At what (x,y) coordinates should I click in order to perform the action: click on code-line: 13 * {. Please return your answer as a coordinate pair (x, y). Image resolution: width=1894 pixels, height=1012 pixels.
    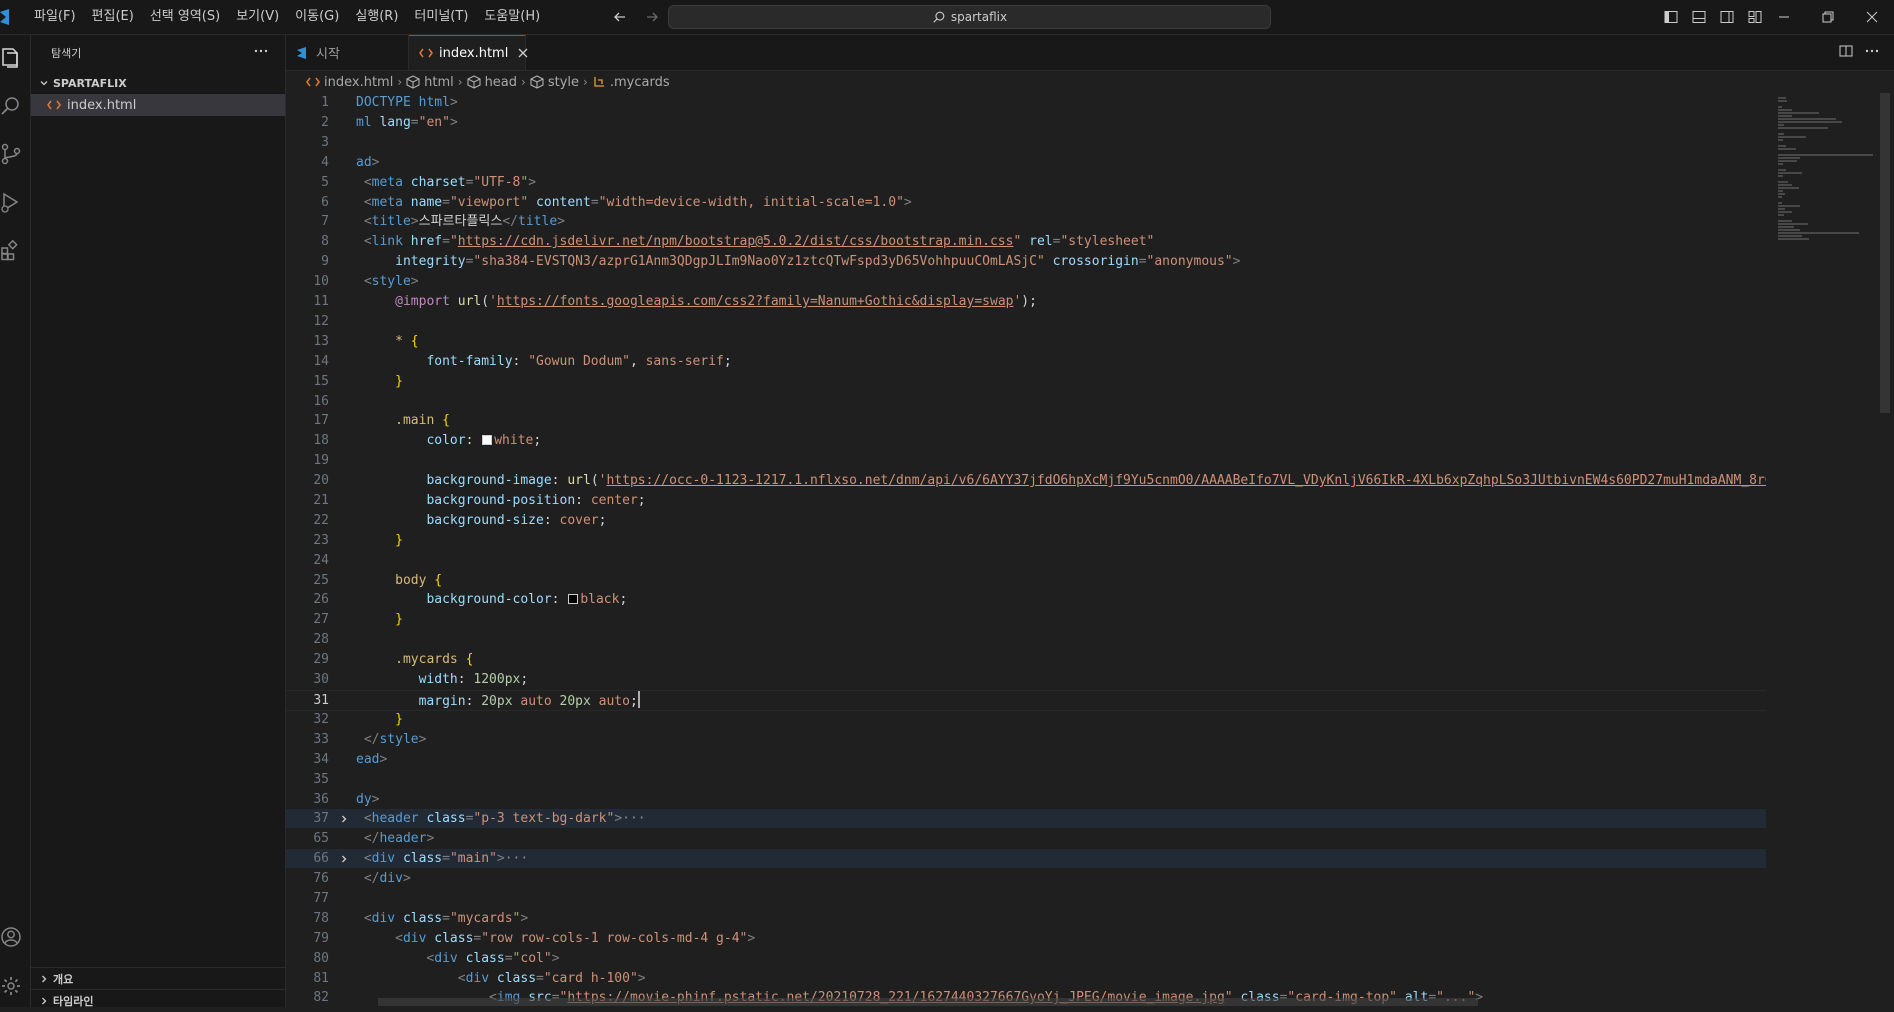
    Looking at the image, I should click on (1026, 341).